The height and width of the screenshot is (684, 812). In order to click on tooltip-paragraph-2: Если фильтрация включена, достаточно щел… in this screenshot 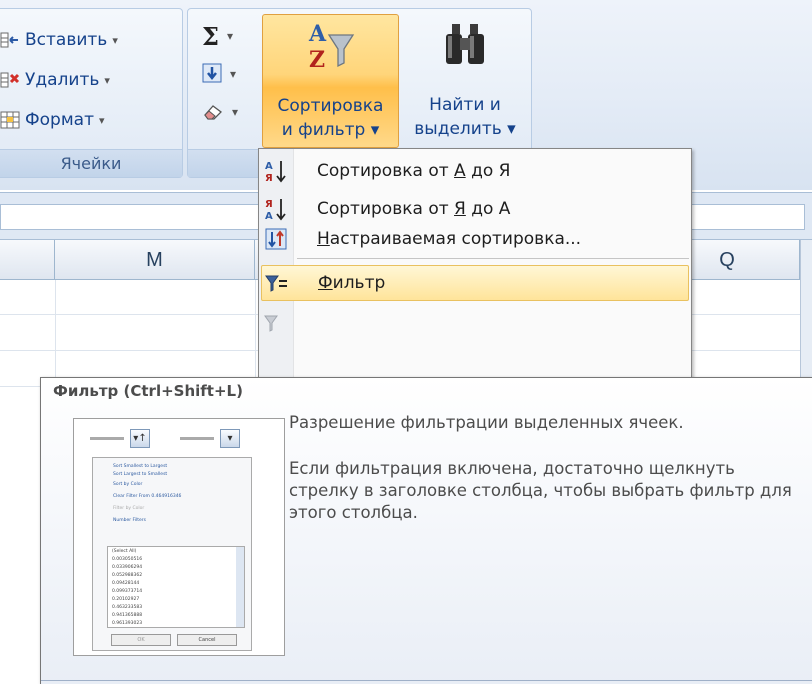, I will do `click(540, 490)`.